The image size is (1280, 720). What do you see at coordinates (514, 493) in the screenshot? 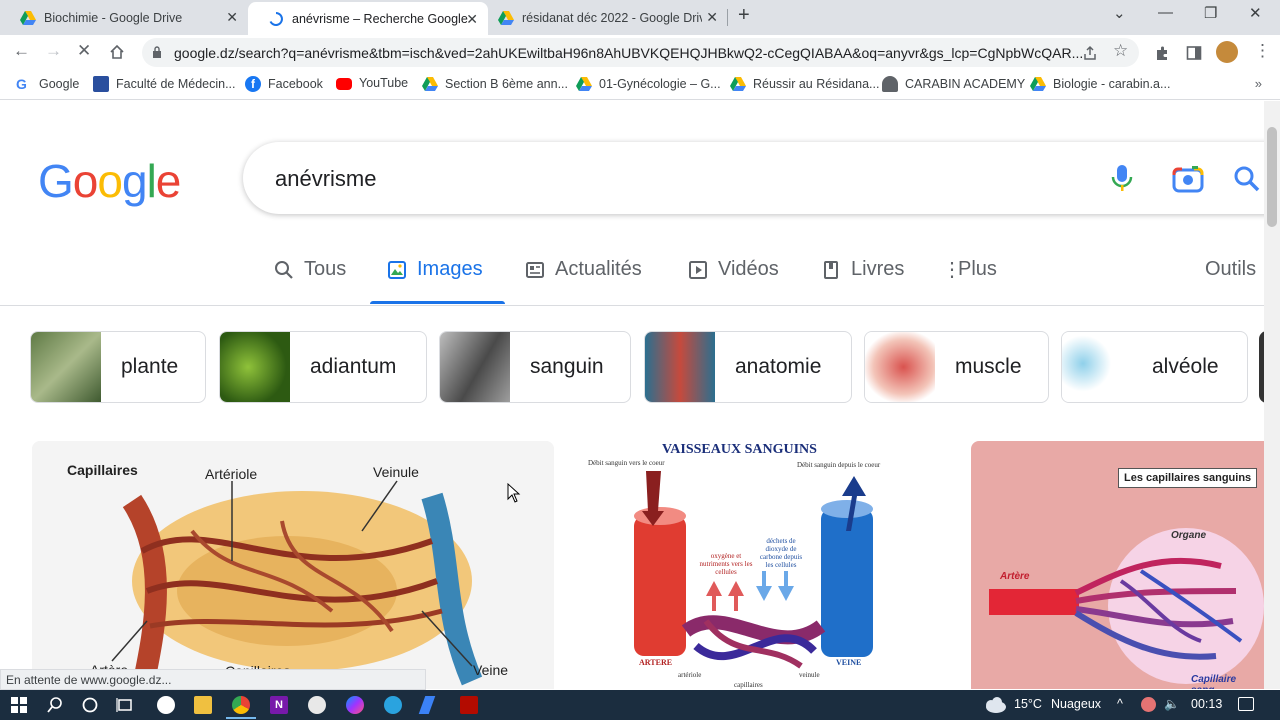
I see `mouse-cursor-icon` at bounding box center [514, 493].